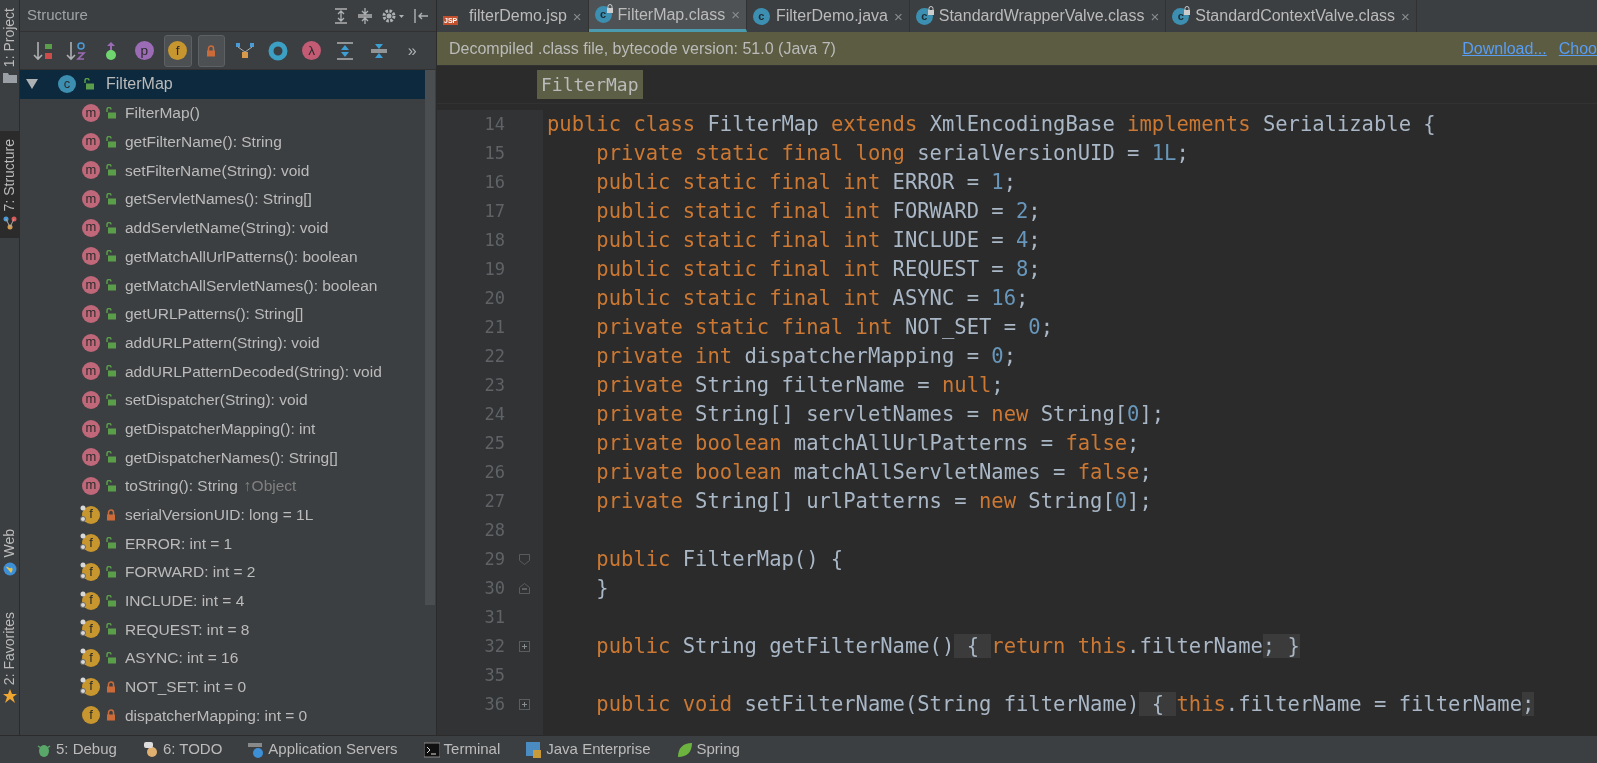  Describe the element at coordinates (9, 696) in the screenshot. I see `star-icon` at that location.